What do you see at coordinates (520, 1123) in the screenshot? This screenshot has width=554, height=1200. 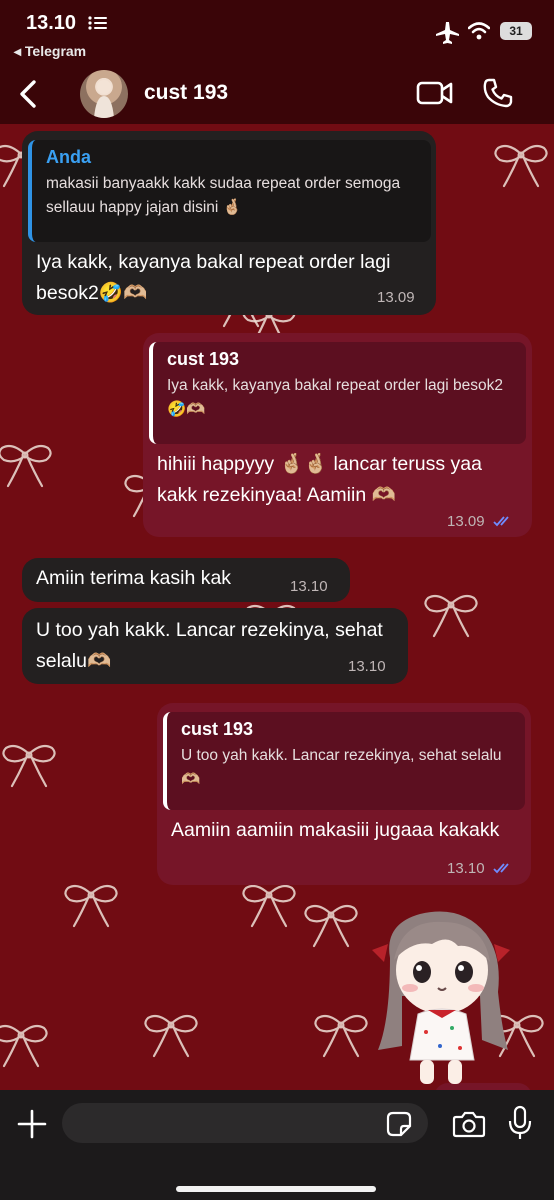 I see `microphone-icon` at bounding box center [520, 1123].